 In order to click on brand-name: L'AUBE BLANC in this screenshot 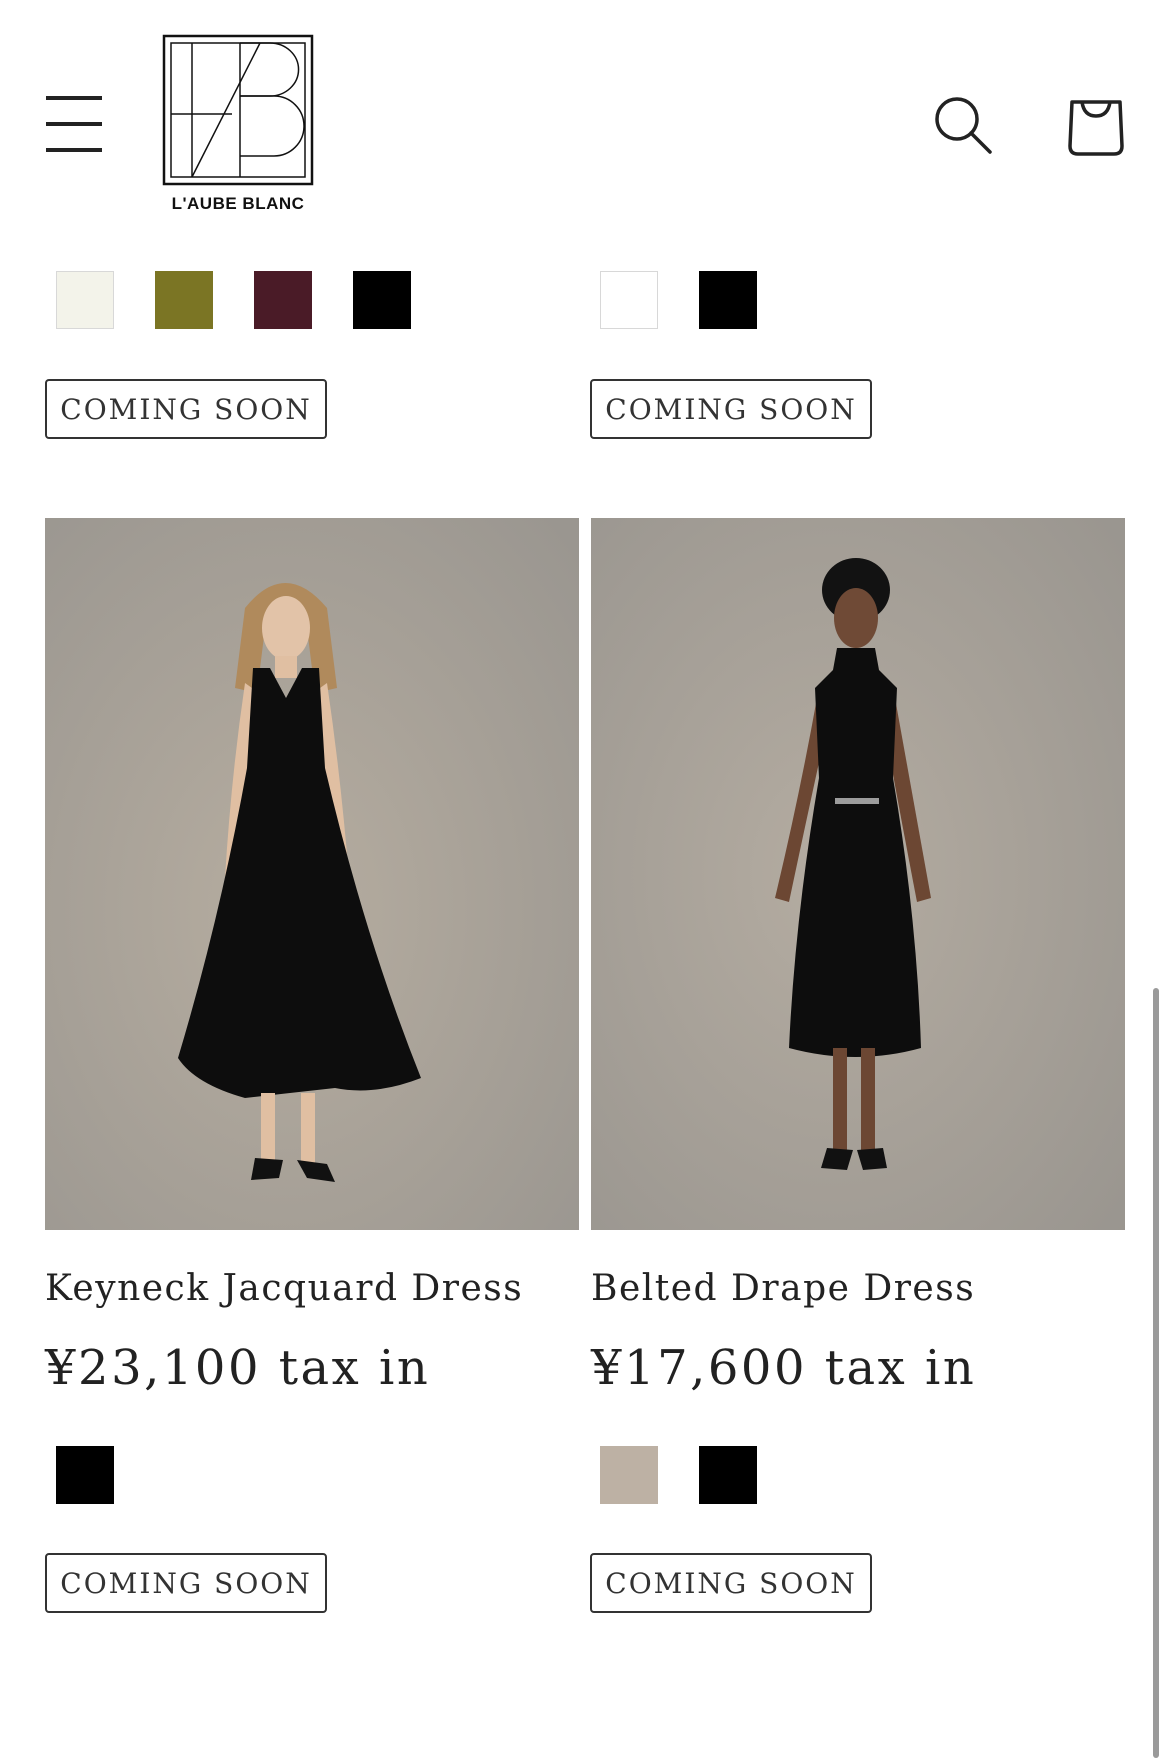, I will do `click(238, 203)`.